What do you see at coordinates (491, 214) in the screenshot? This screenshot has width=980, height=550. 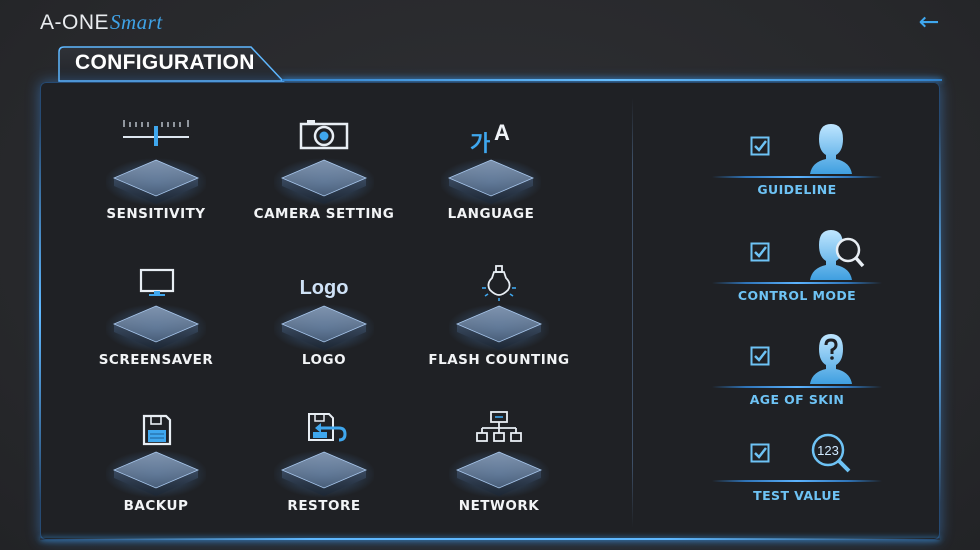 I see `tile-label: LANGUAGE` at bounding box center [491, 214].